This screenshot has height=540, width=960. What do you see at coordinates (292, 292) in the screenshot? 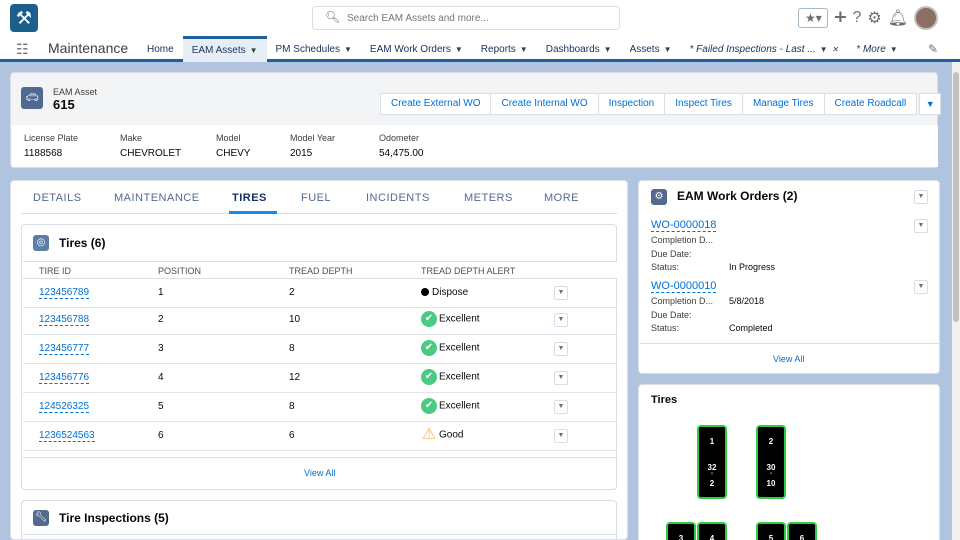
I see `tire-tread-depth: 2` at bounding box center [292, 292].